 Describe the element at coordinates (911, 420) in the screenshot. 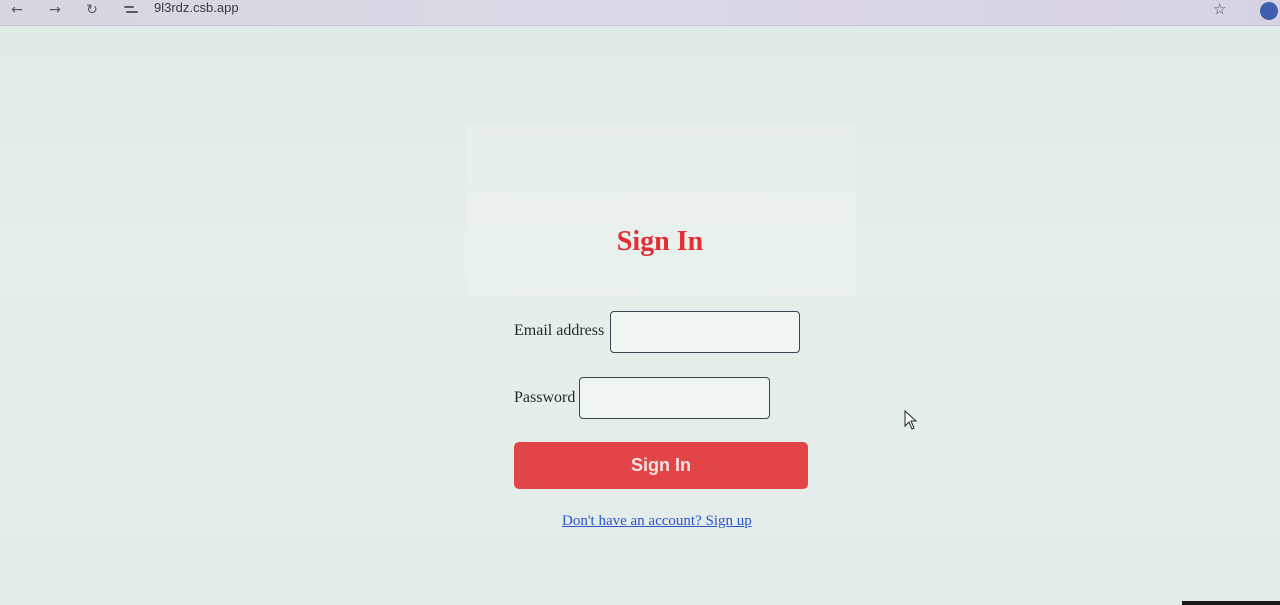

I see `mouse-cursor-icon` at that location.